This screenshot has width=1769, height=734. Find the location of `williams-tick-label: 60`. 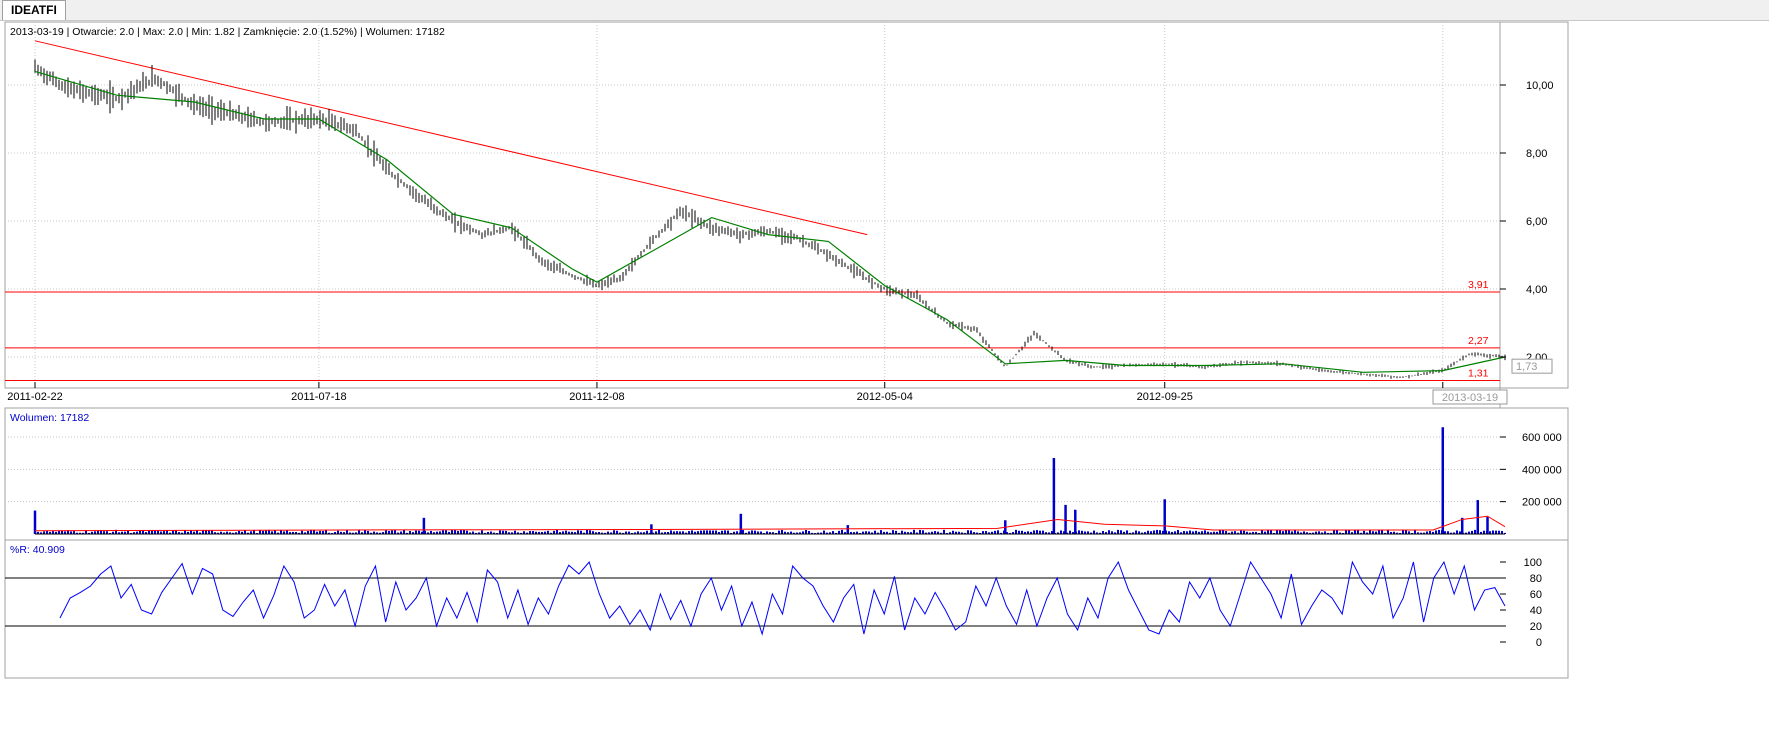

williams-tick-label: 60 is located at coordinates (1536, 595).